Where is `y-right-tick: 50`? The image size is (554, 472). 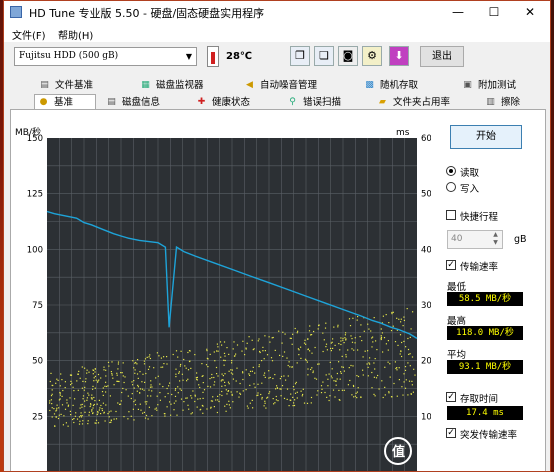 y-right-tick: 50 is located at coordinates (426, 195).